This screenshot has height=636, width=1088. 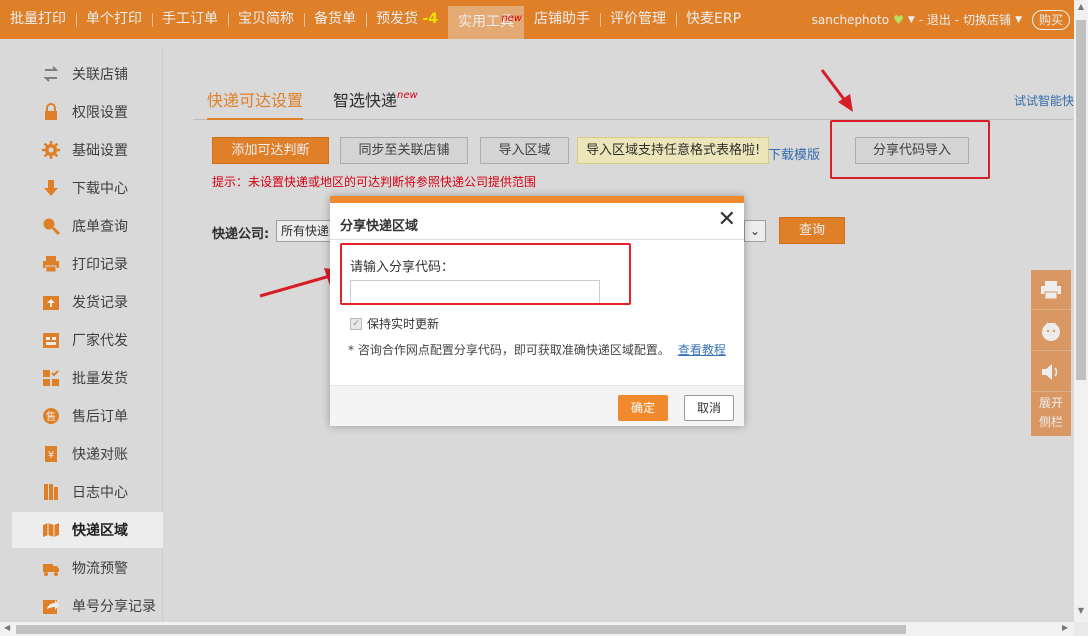 I want to click on sidebar-item-aftersale-orders: 售 售后订单, so click(x=87, y=416).